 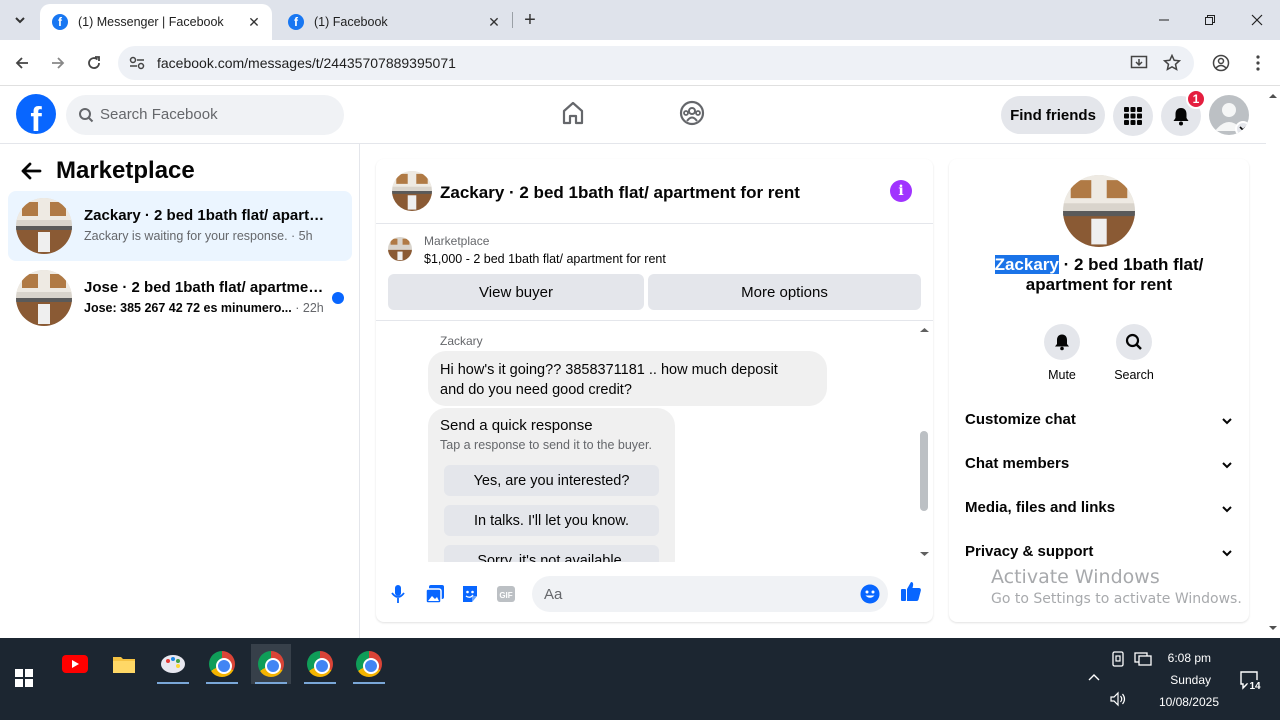 I want to click on browser-tab-messenger: f (1) Messenger | Facebook ✕, so click(x=156, y=22).